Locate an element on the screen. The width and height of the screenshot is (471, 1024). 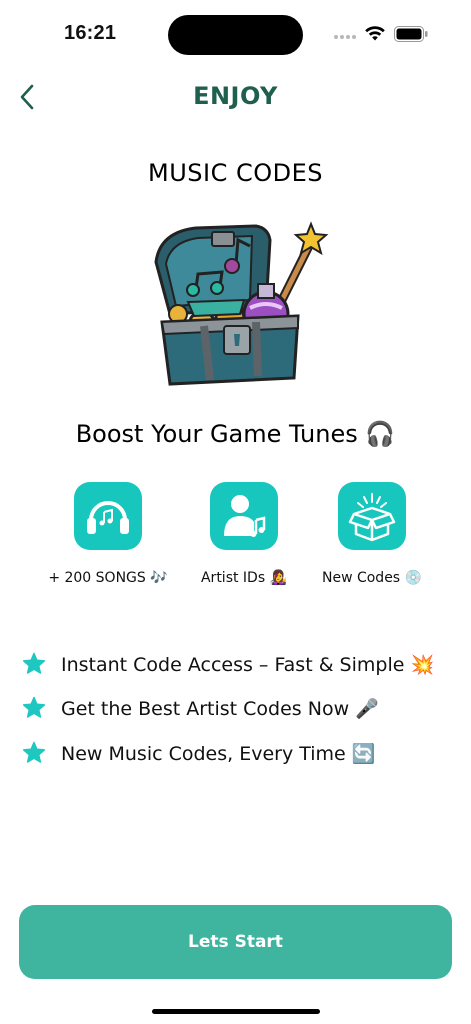
home-indicator is located at coordinates (236, 1011).